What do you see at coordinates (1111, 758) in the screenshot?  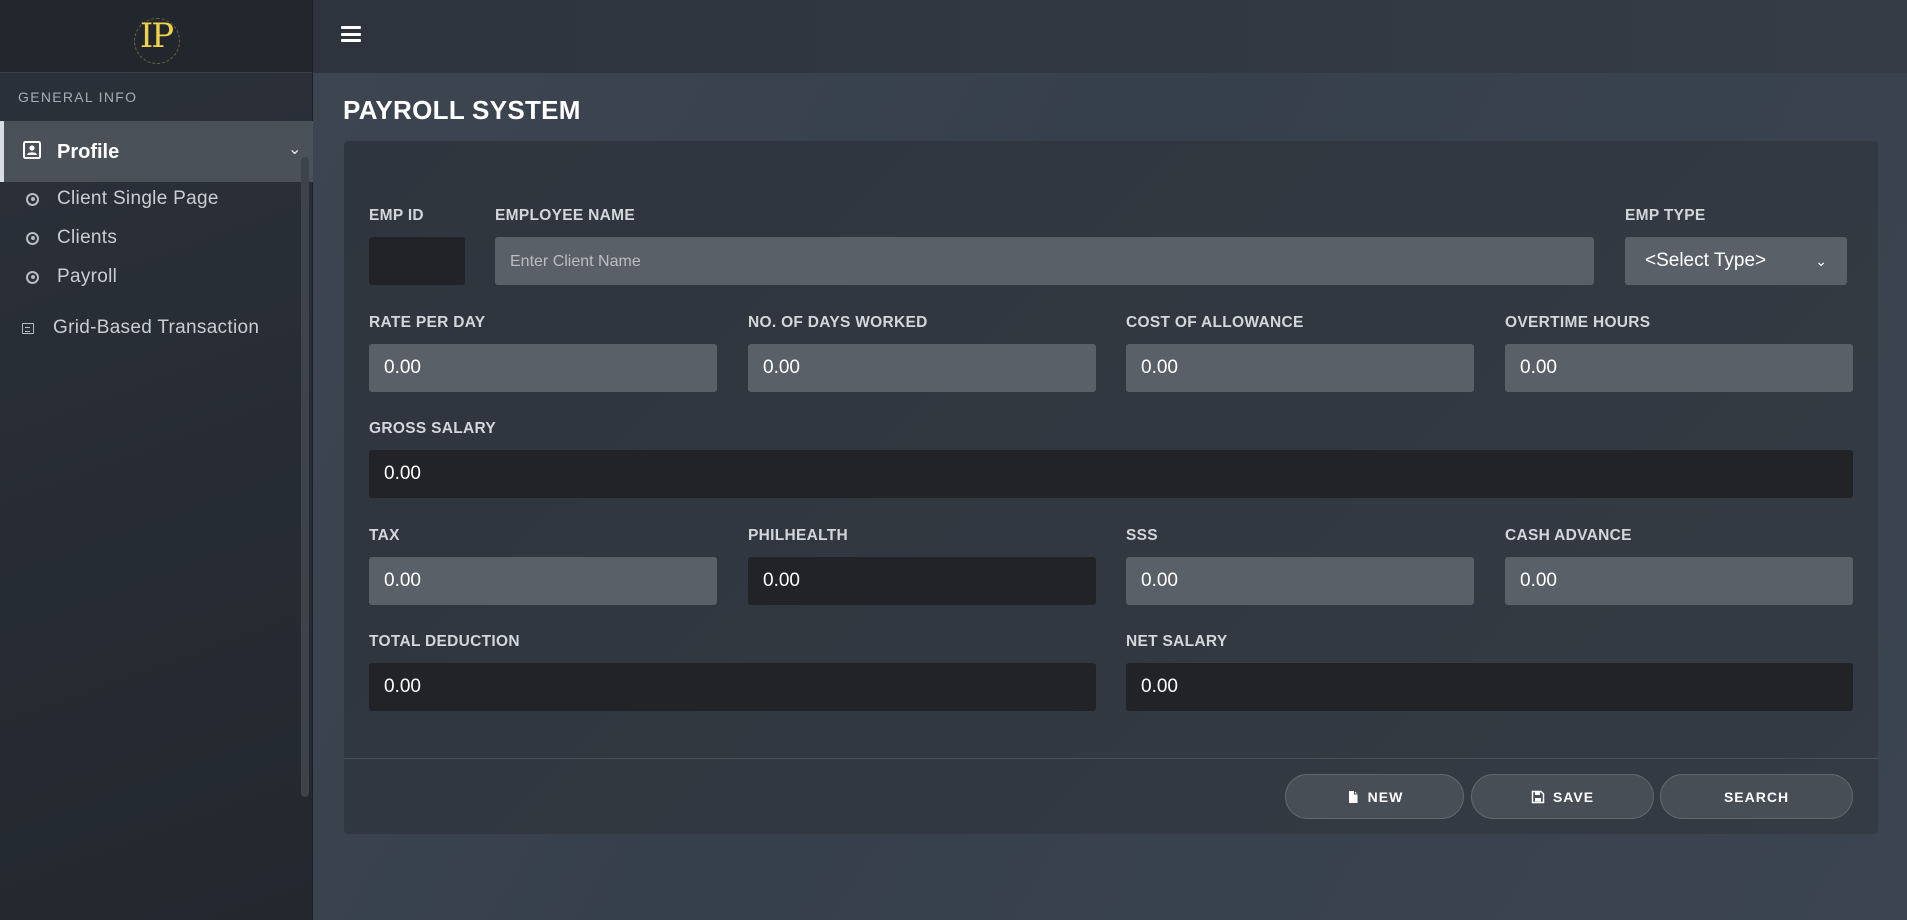 I see `divider` at bounding box center [1111, 758].